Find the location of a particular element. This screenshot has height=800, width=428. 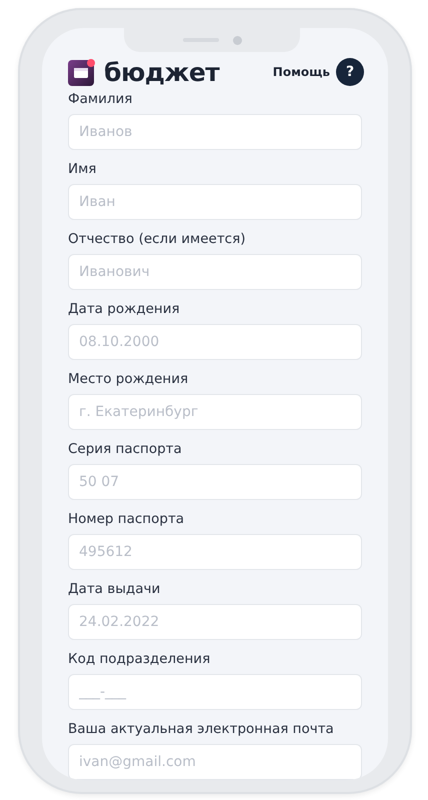

help-button: ? is located at coordinates (350, 72).